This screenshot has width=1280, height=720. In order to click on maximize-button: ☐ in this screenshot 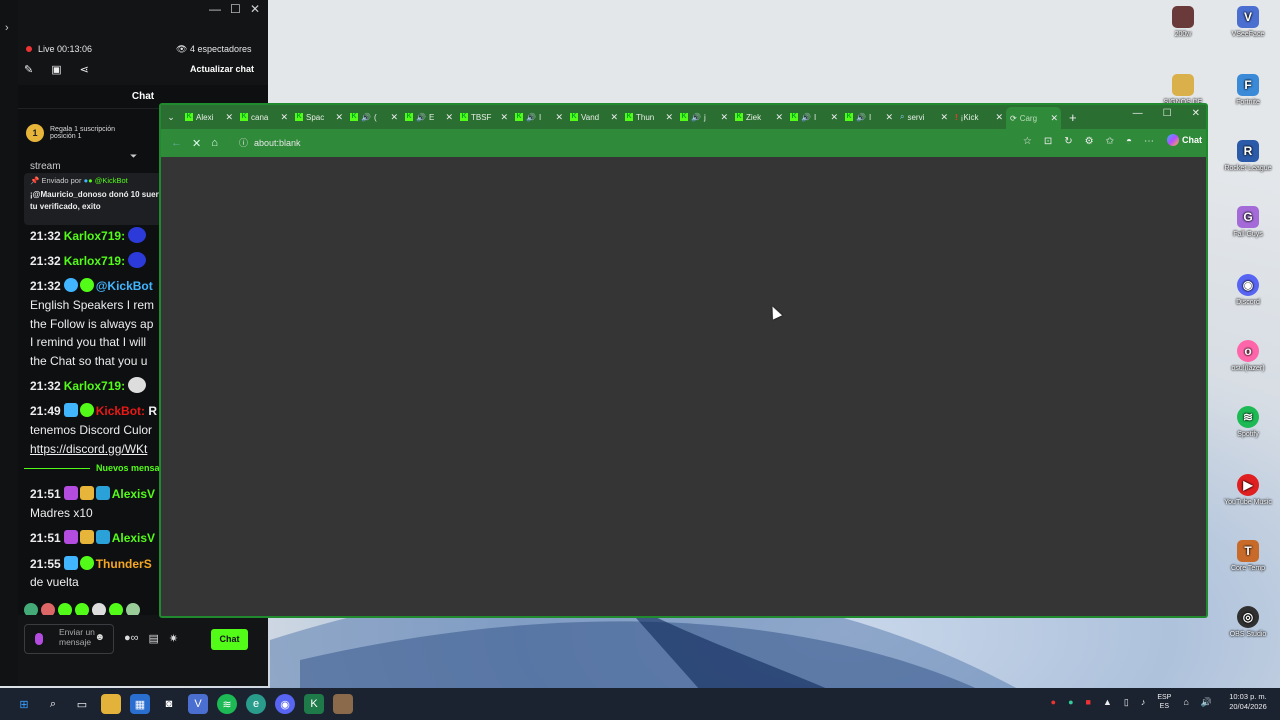, I will do `click(235, 9)`.